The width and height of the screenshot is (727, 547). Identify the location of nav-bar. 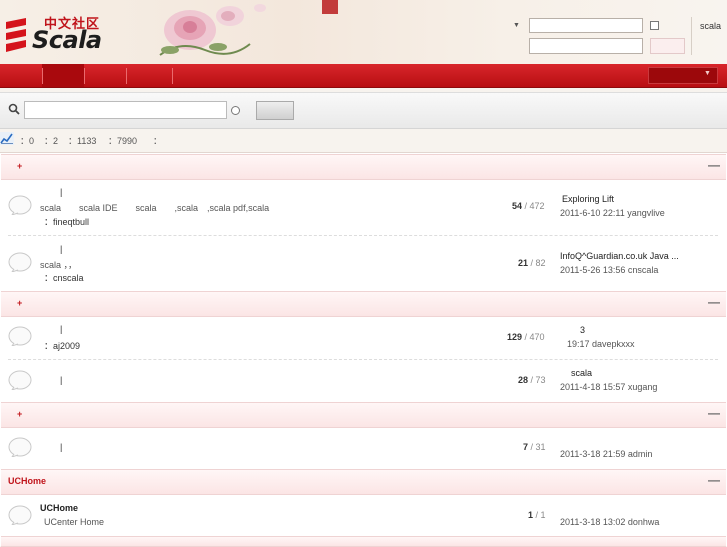
(363, 76).